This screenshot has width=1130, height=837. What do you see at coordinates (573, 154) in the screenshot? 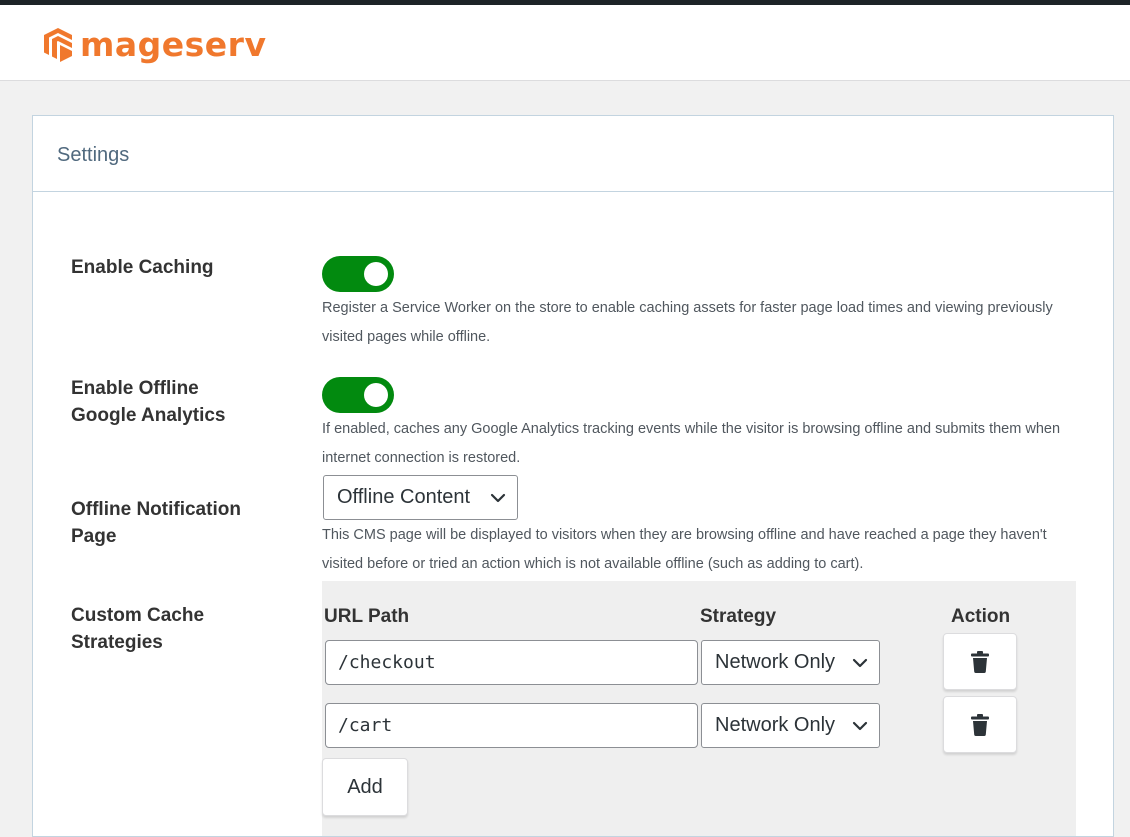
I see `card-header: Settings` at bounding box center [573, 154].